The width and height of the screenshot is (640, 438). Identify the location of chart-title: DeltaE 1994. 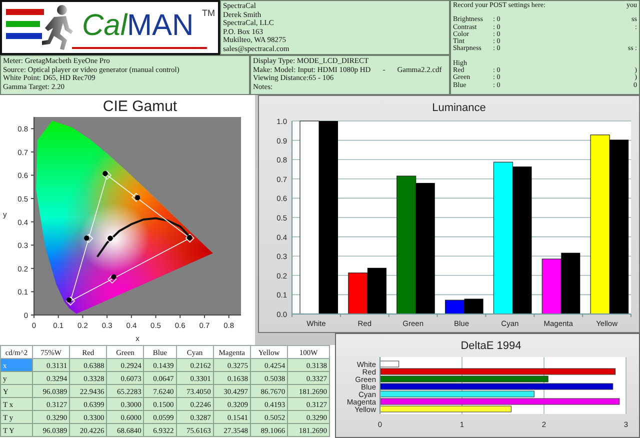
(491, 346).